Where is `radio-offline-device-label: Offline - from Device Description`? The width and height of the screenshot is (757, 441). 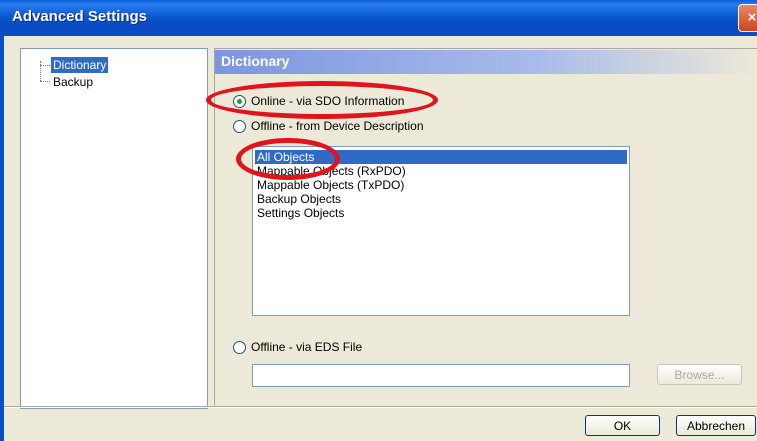
radio-offline-device-label: Offline - from Device Description is located at coordinates (337, 126).